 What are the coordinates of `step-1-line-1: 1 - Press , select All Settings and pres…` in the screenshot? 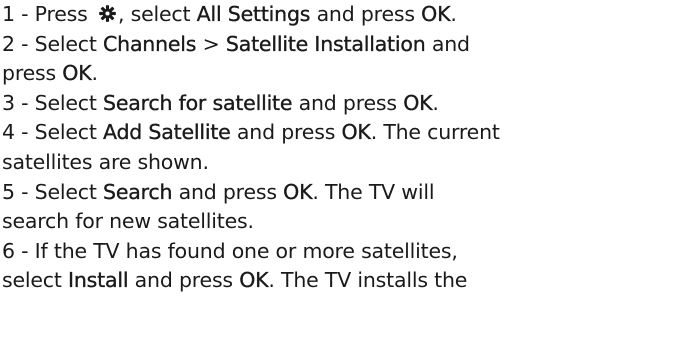 It's located at (339, 15).